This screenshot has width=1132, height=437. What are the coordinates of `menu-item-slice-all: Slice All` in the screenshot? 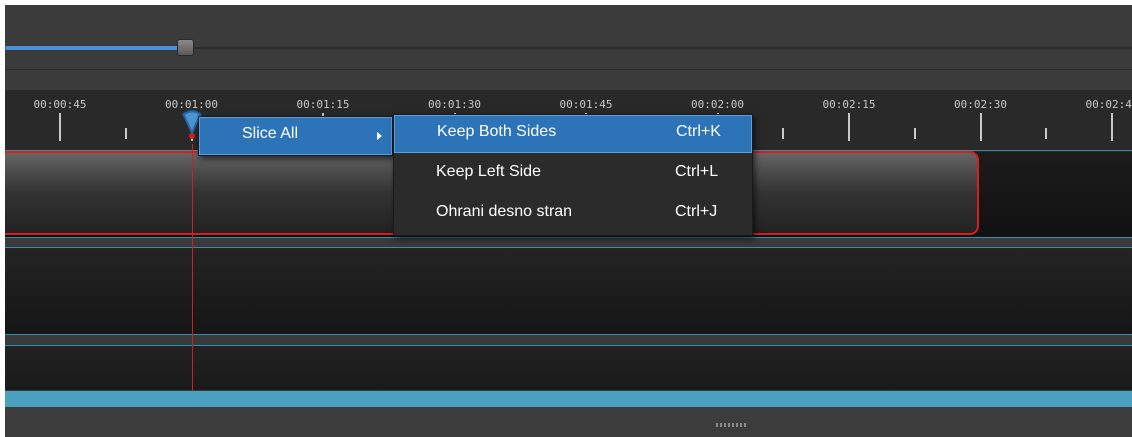 It's located at (295, 136).